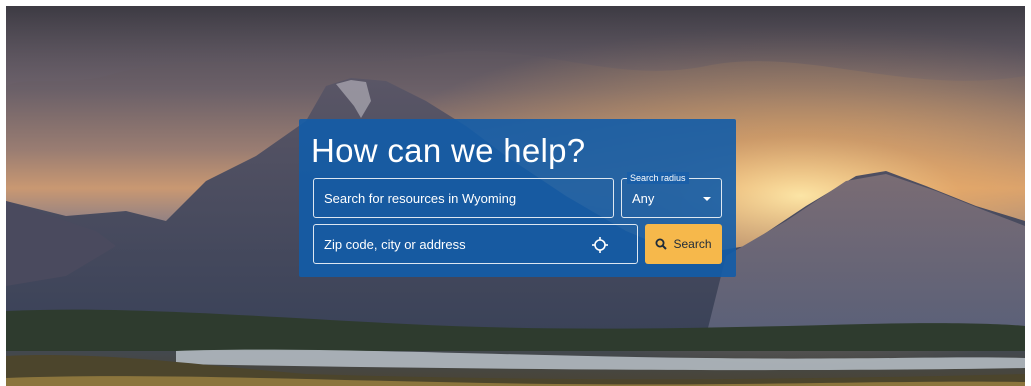  What do you see at coordinates (707, 199) in the screenshot?
I see `chevron-down-icon` at bounding box center [707, 199].